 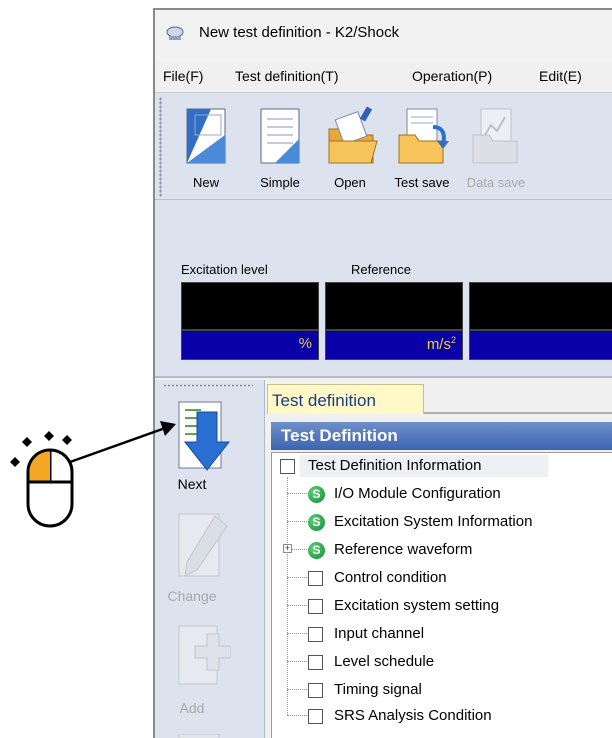 I want to click on tree-item-label: Reference waveform, so click(x=403, y=549).